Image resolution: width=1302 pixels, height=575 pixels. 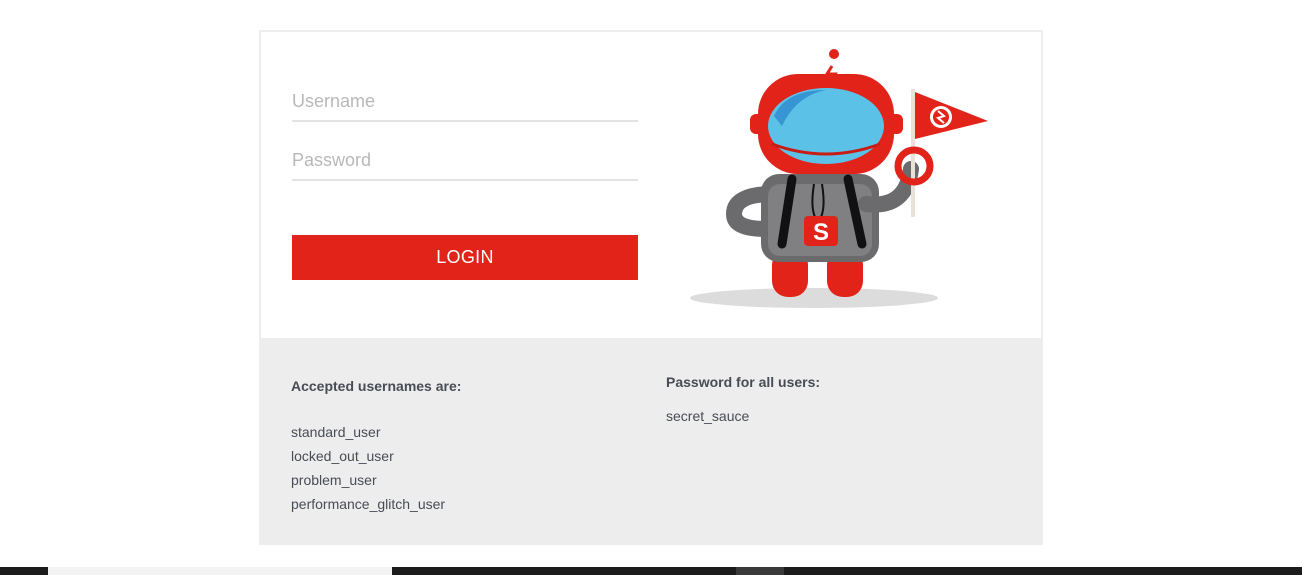 I want to click on password-input, so click(x=465, y=160).